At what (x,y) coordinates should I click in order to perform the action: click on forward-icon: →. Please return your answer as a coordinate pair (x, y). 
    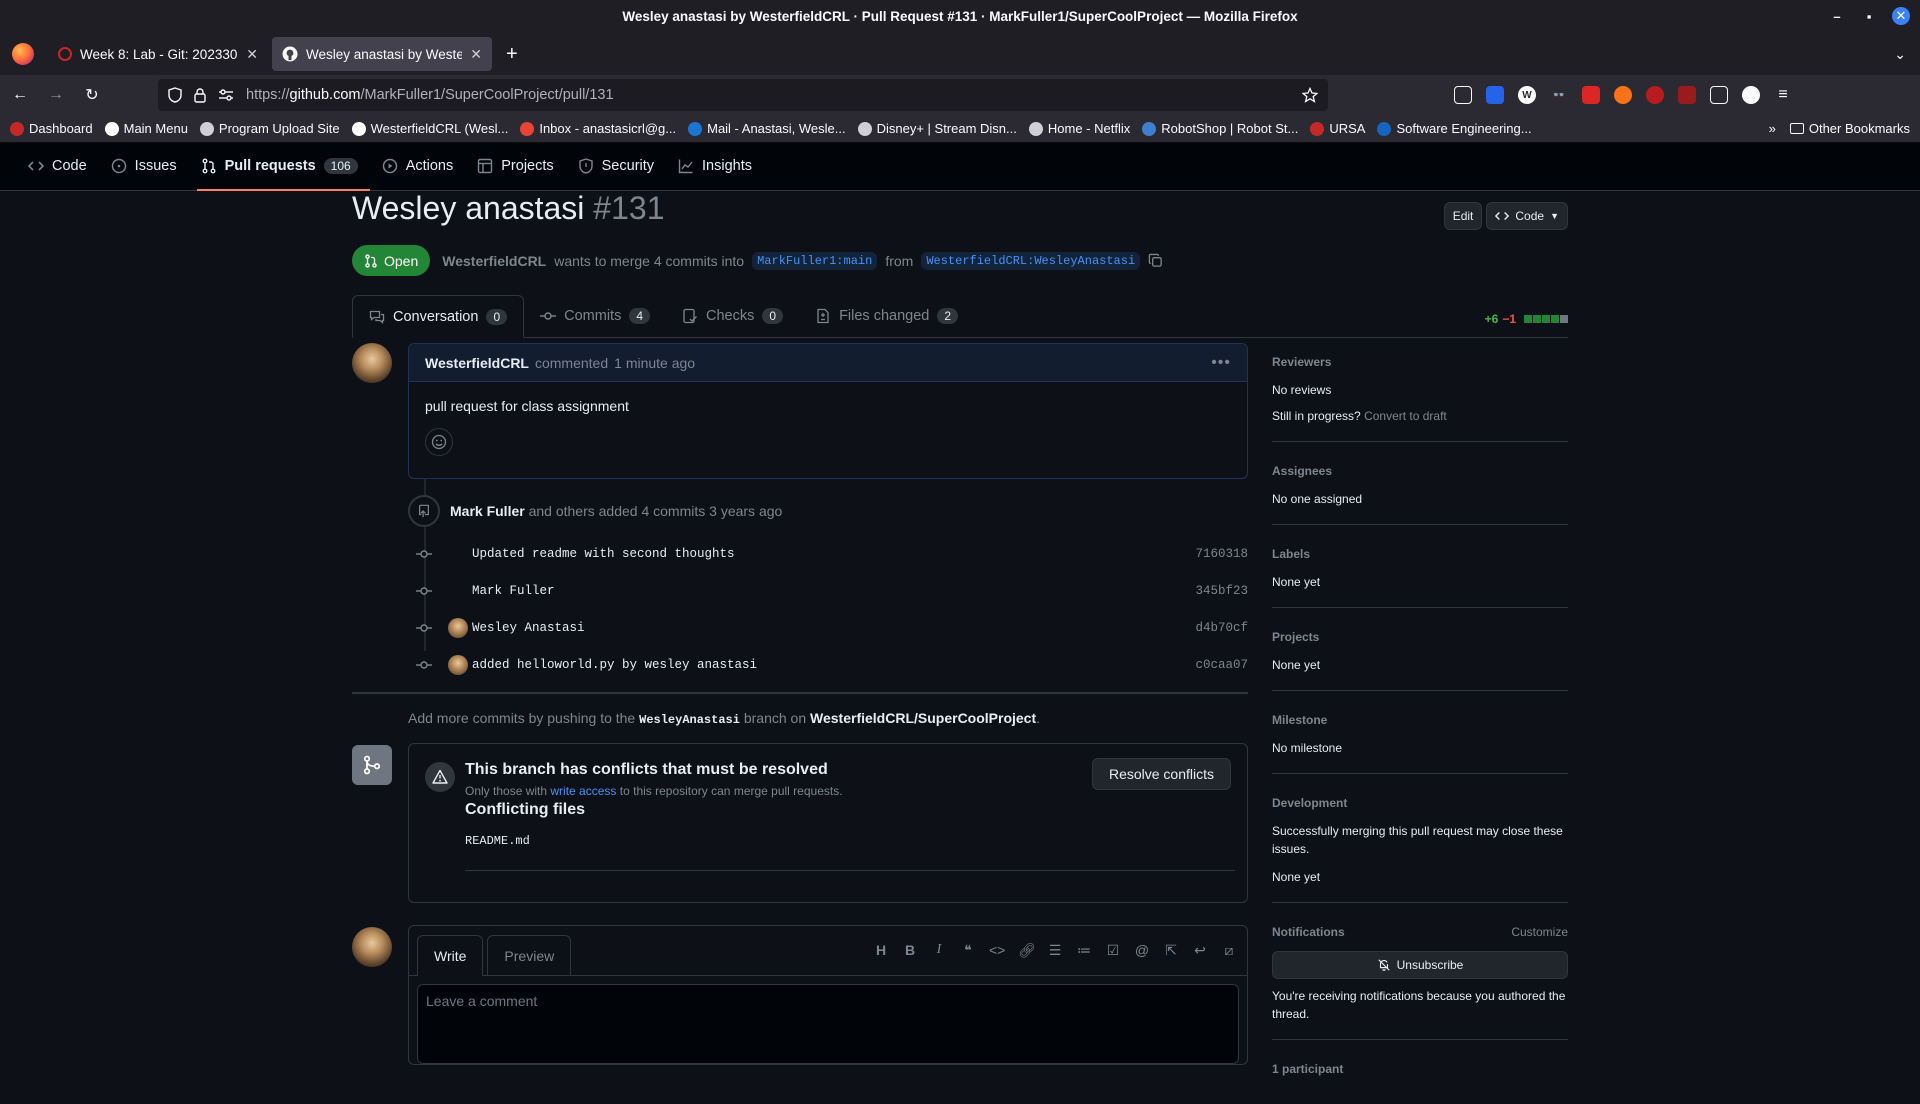
    Looking at the image, I should click on (56, 95).